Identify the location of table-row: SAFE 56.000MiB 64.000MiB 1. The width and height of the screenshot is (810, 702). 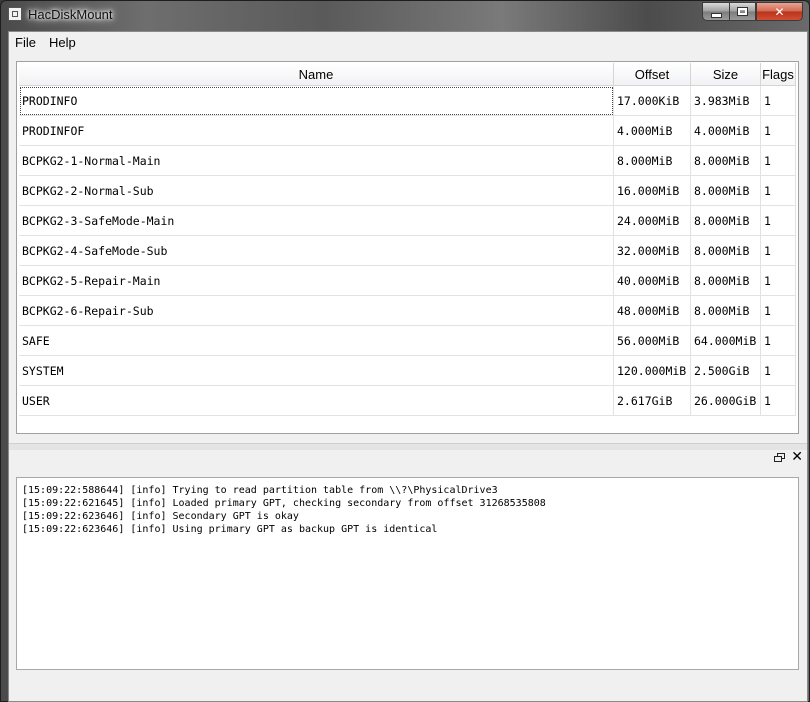
(408, 340).